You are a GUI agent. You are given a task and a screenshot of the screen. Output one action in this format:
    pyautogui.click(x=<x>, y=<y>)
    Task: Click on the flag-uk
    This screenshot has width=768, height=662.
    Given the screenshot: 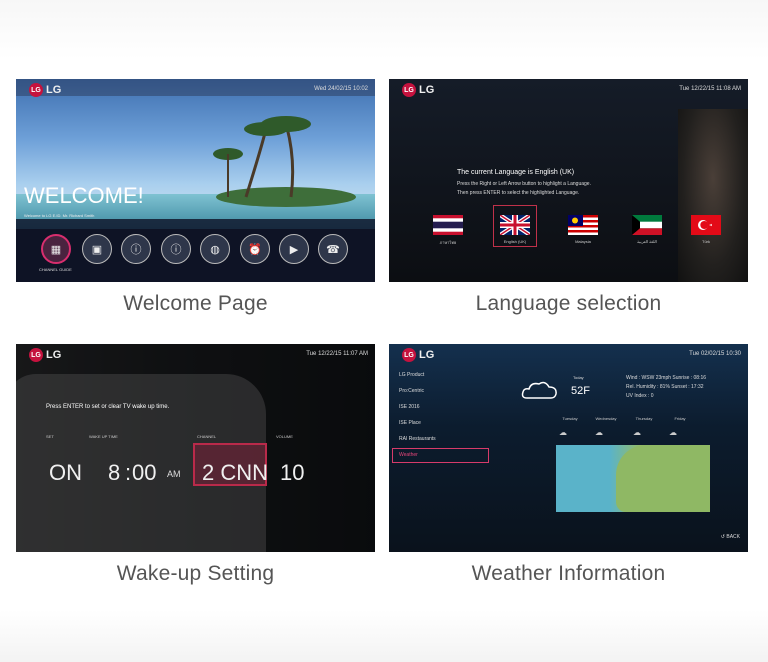 What is the action you would take?
    pyautogui.click(x=515, y=225)
    